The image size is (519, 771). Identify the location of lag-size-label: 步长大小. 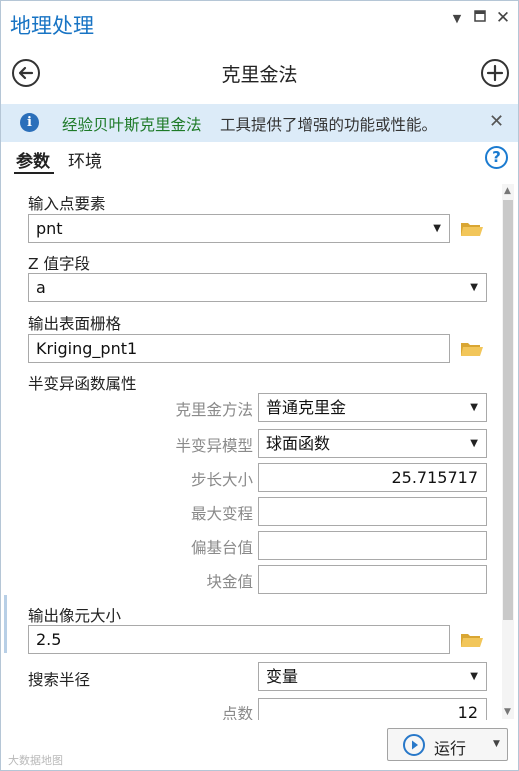
(221, 480).